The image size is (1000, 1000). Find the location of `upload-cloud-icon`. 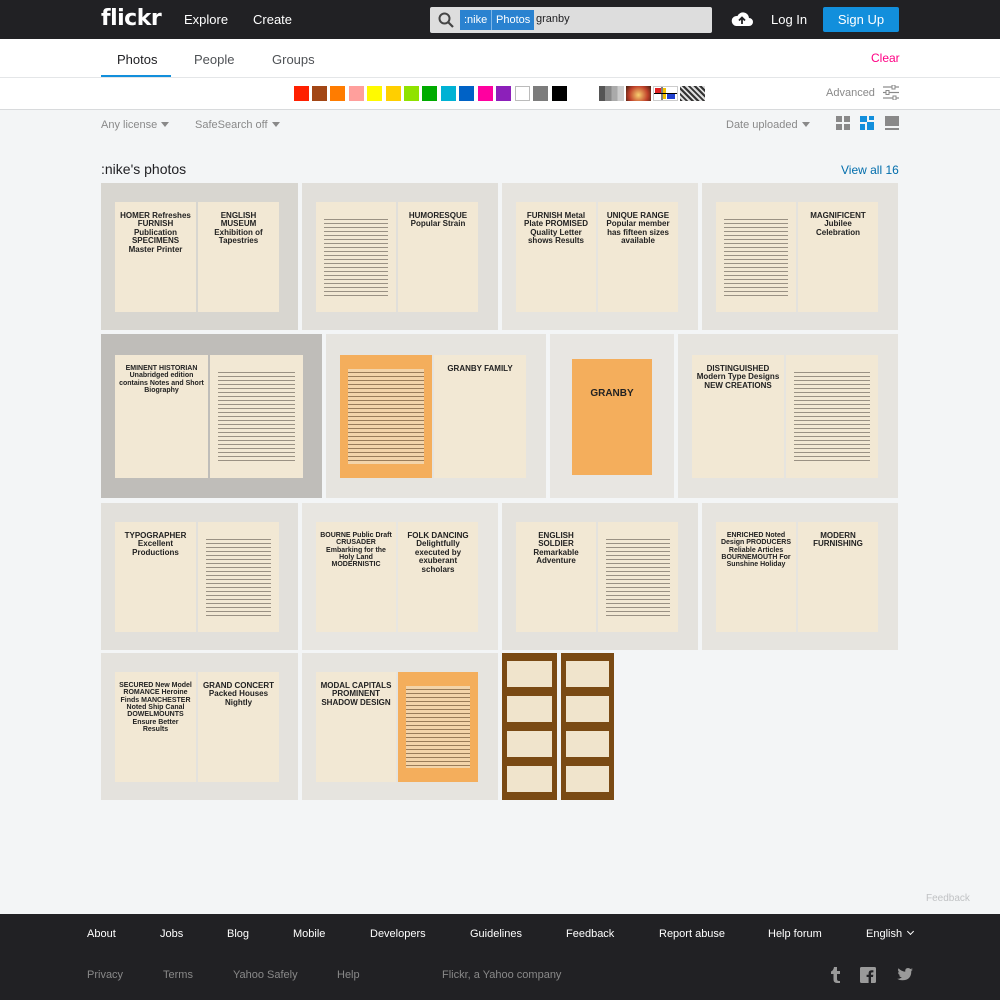

upload-cloud-icon is located at coordinates (742, 19).